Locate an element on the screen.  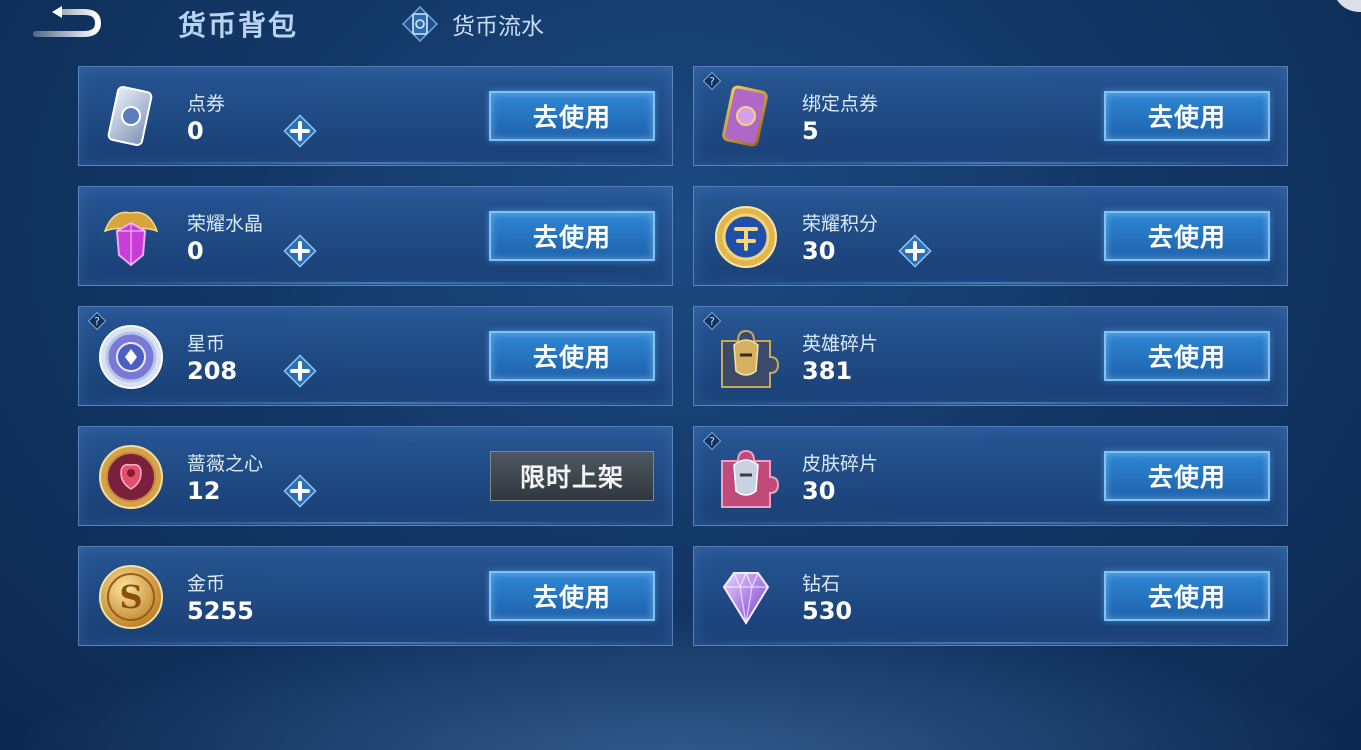
currency-history-link: 货币流水 is located at coordinates (473, 24).